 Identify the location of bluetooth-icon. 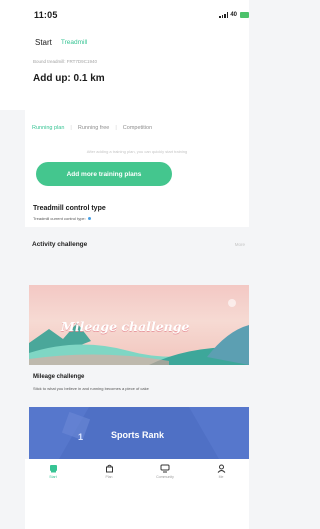
(89, 218).